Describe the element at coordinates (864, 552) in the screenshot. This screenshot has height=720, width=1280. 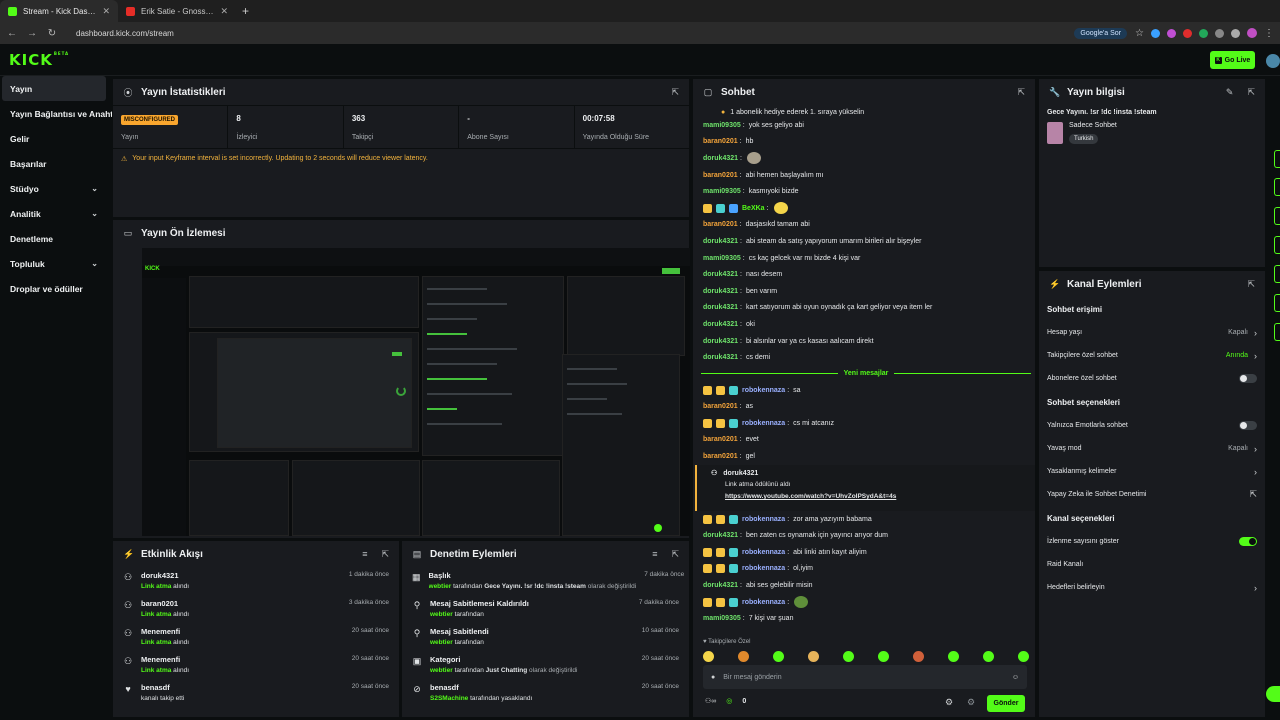
I see `chat-message: robokennaza: abi linki atın kayıt aliyim` at that location.